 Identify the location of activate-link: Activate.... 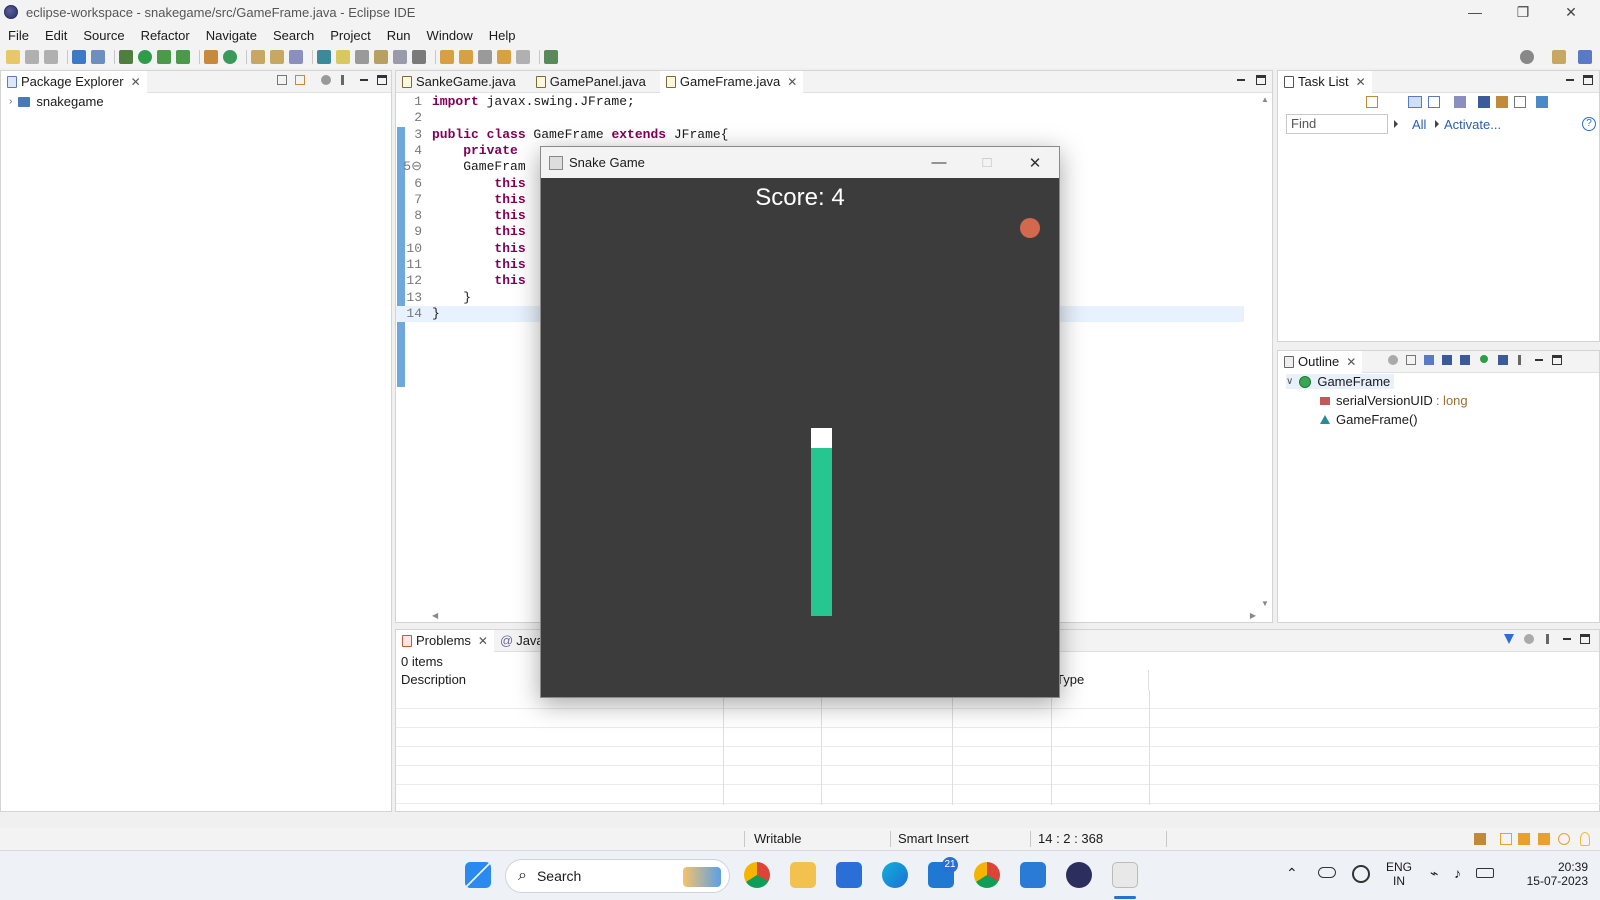
(1472, 124).